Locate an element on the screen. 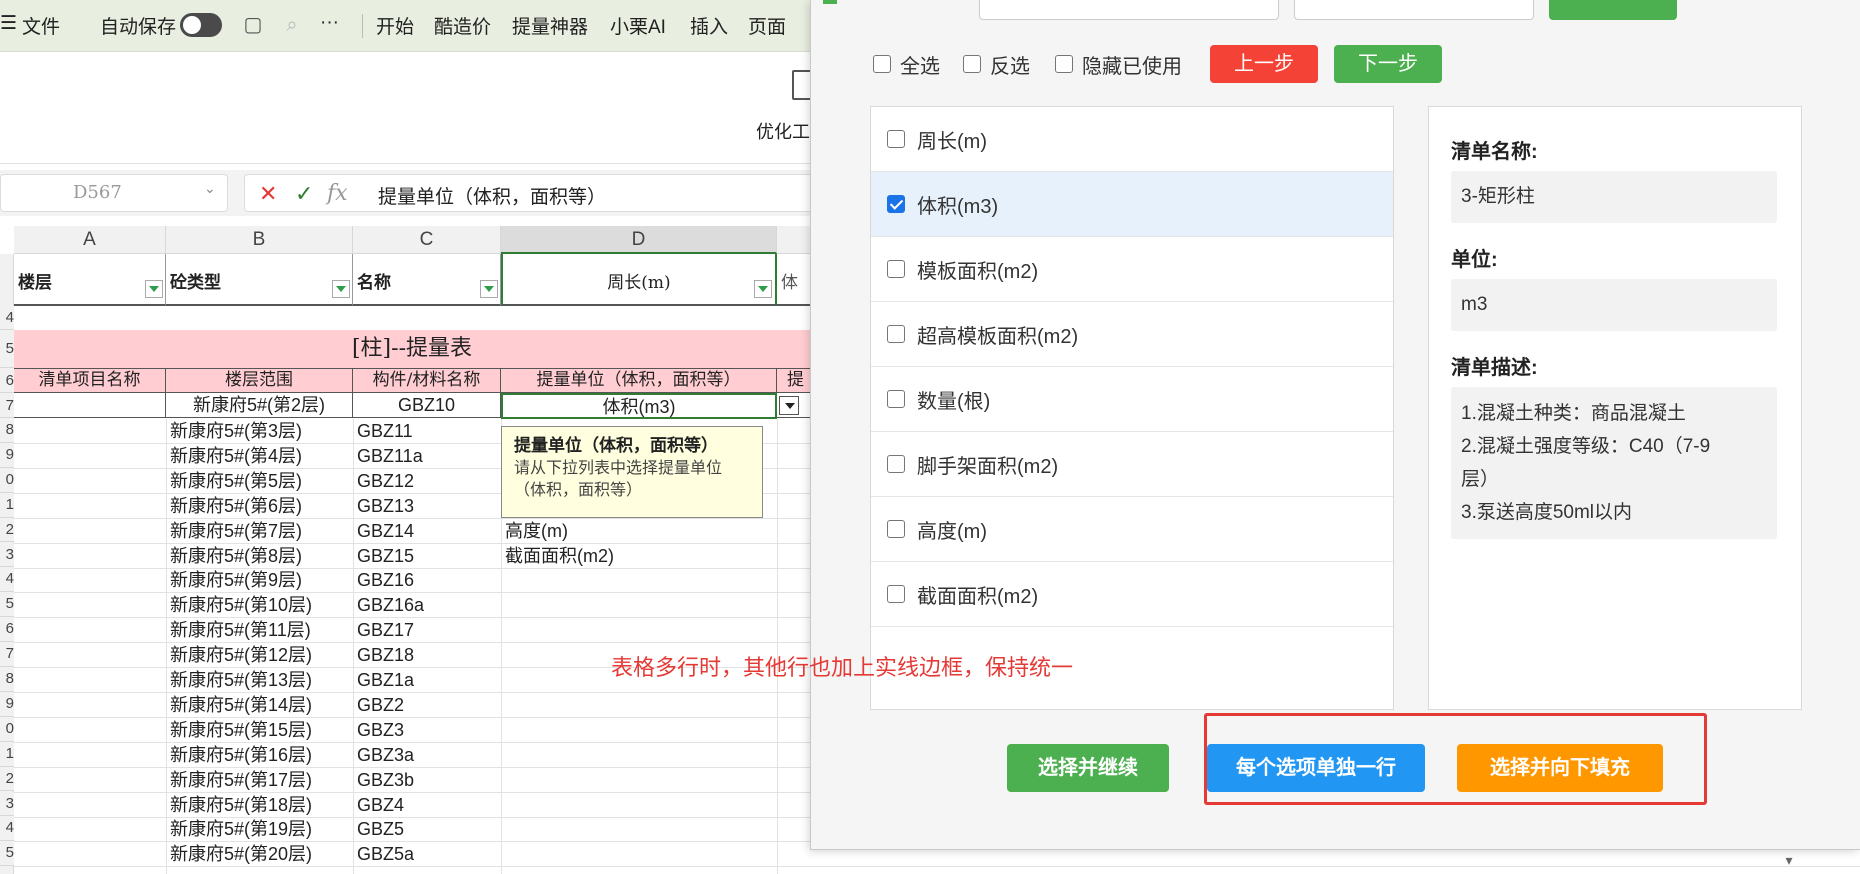 This screenshot has height=874, width=1860. invert-box is located at coordinates (972, 64).